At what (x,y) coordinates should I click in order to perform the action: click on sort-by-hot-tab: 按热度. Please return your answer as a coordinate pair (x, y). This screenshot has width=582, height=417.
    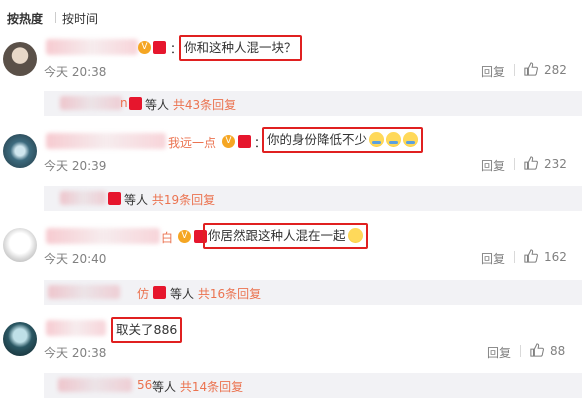
    Looking at the image, I should click on (25, 18).